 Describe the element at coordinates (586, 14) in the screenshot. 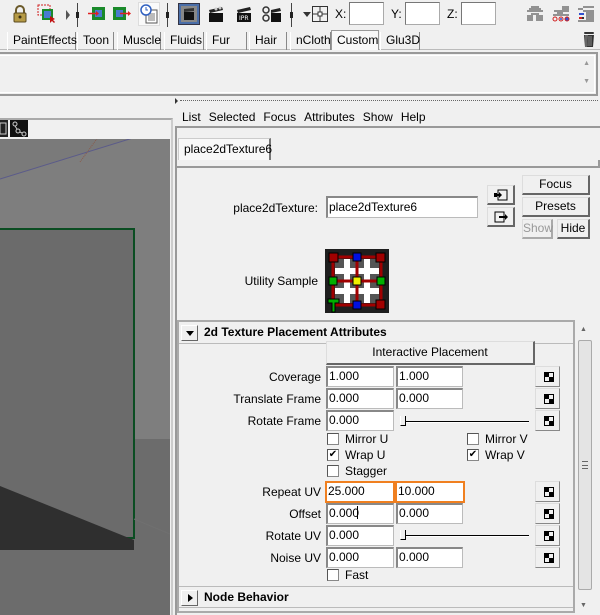

I see `tool-settings-icon` at that location.